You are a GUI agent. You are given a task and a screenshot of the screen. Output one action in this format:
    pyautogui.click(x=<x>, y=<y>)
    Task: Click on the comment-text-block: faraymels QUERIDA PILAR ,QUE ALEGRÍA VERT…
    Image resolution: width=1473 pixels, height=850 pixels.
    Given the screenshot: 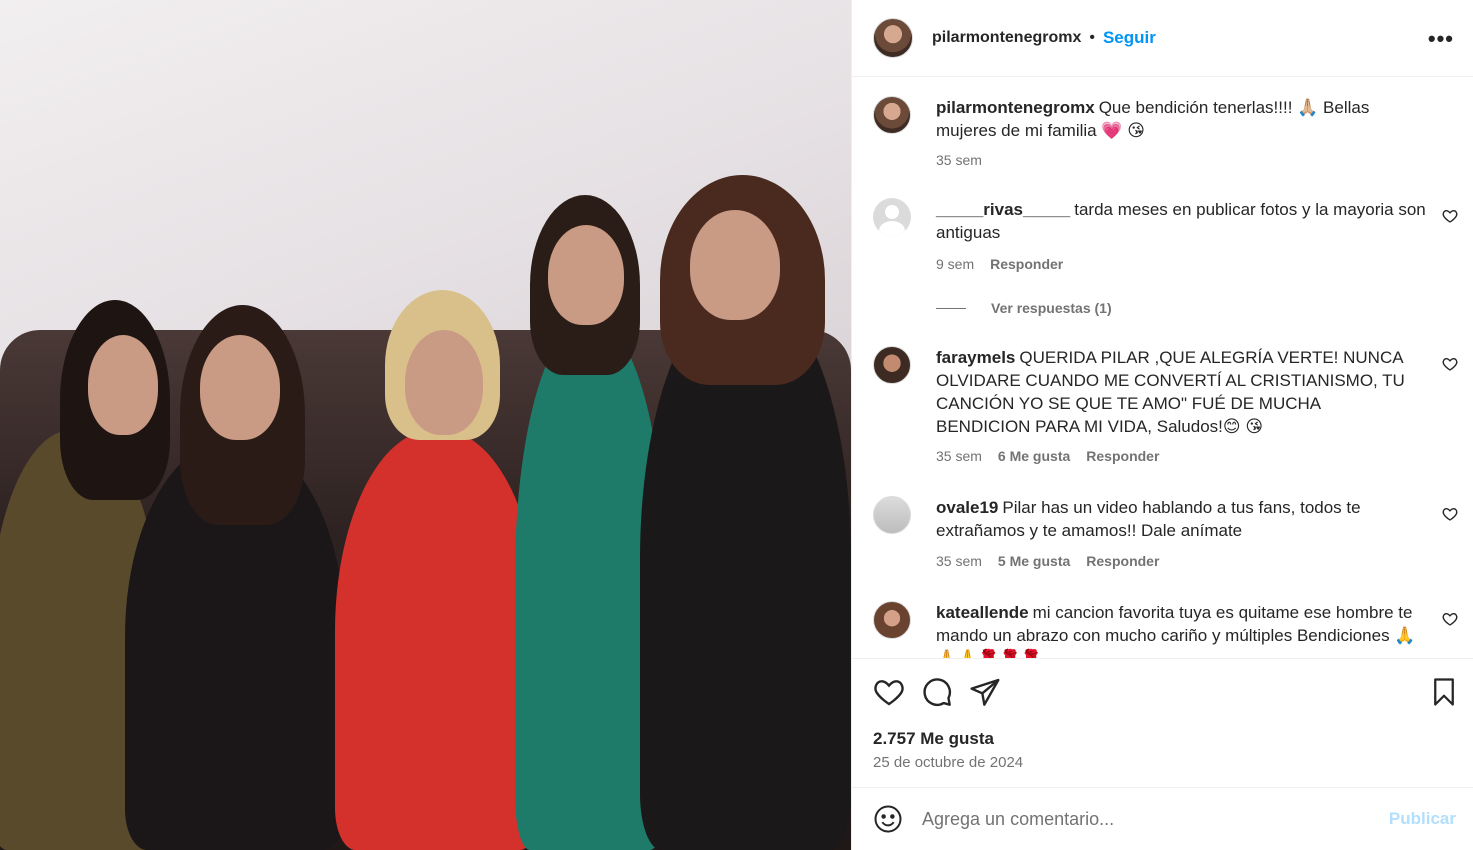 What is the action you would take?
    pyautogui.click(x=1173, y=392)
    